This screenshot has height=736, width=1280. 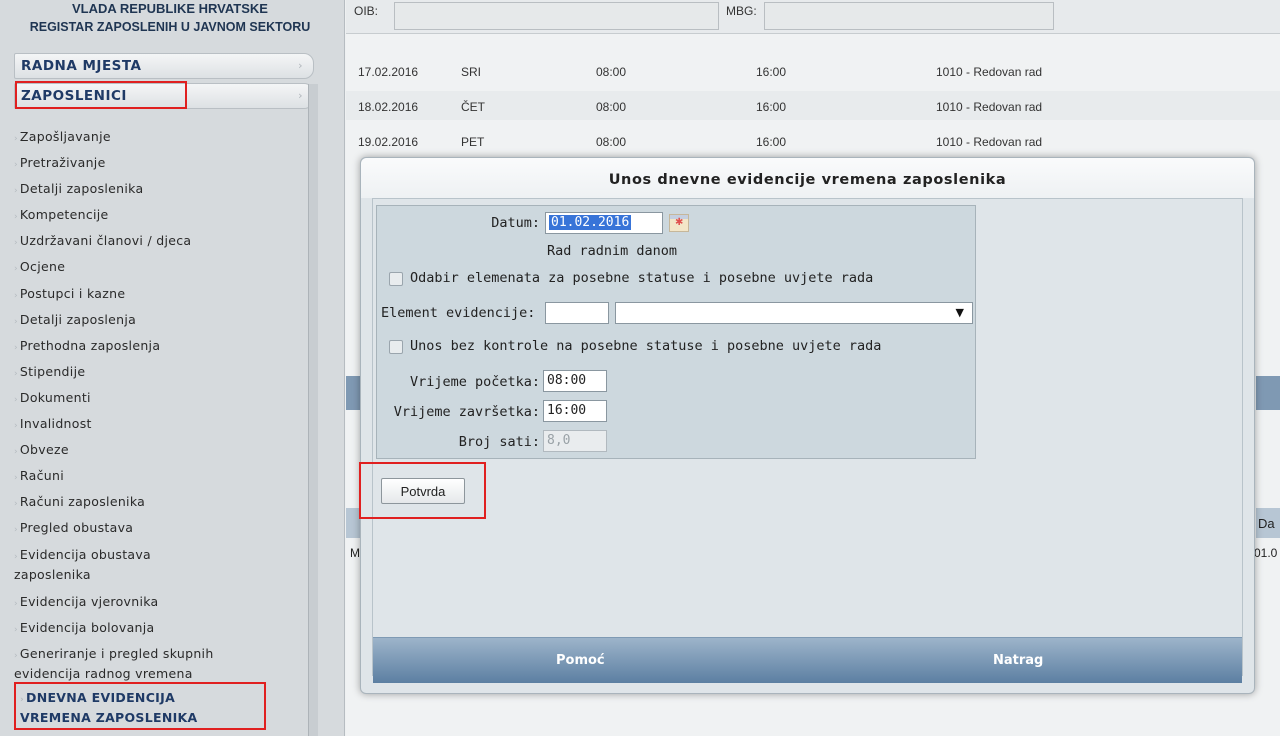 What do you see at coordinates (89, 601) in the screenshot?
I see `sidebar-item-label: Evidencija vjerovnika` at bounding box center [89, 601].